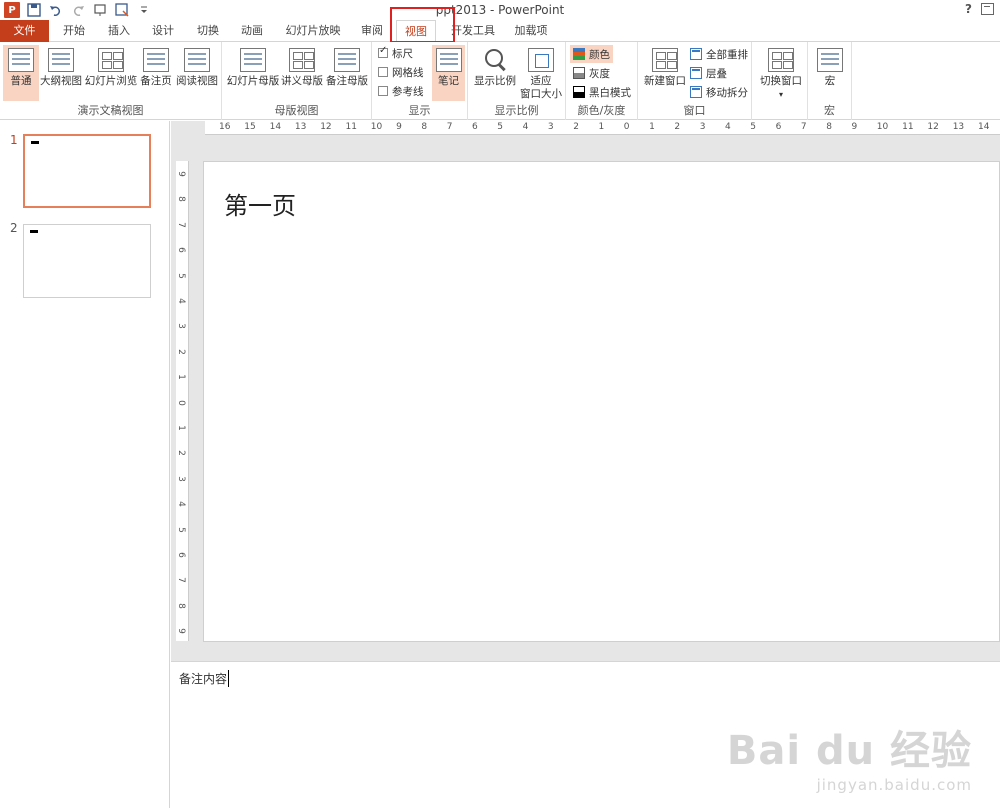 The height and width of the screenshot is (808, 1000). Describe the element at coordinates (197, 73) in the screenshot. I see `reading-view-button: 阅读视图` at that location.